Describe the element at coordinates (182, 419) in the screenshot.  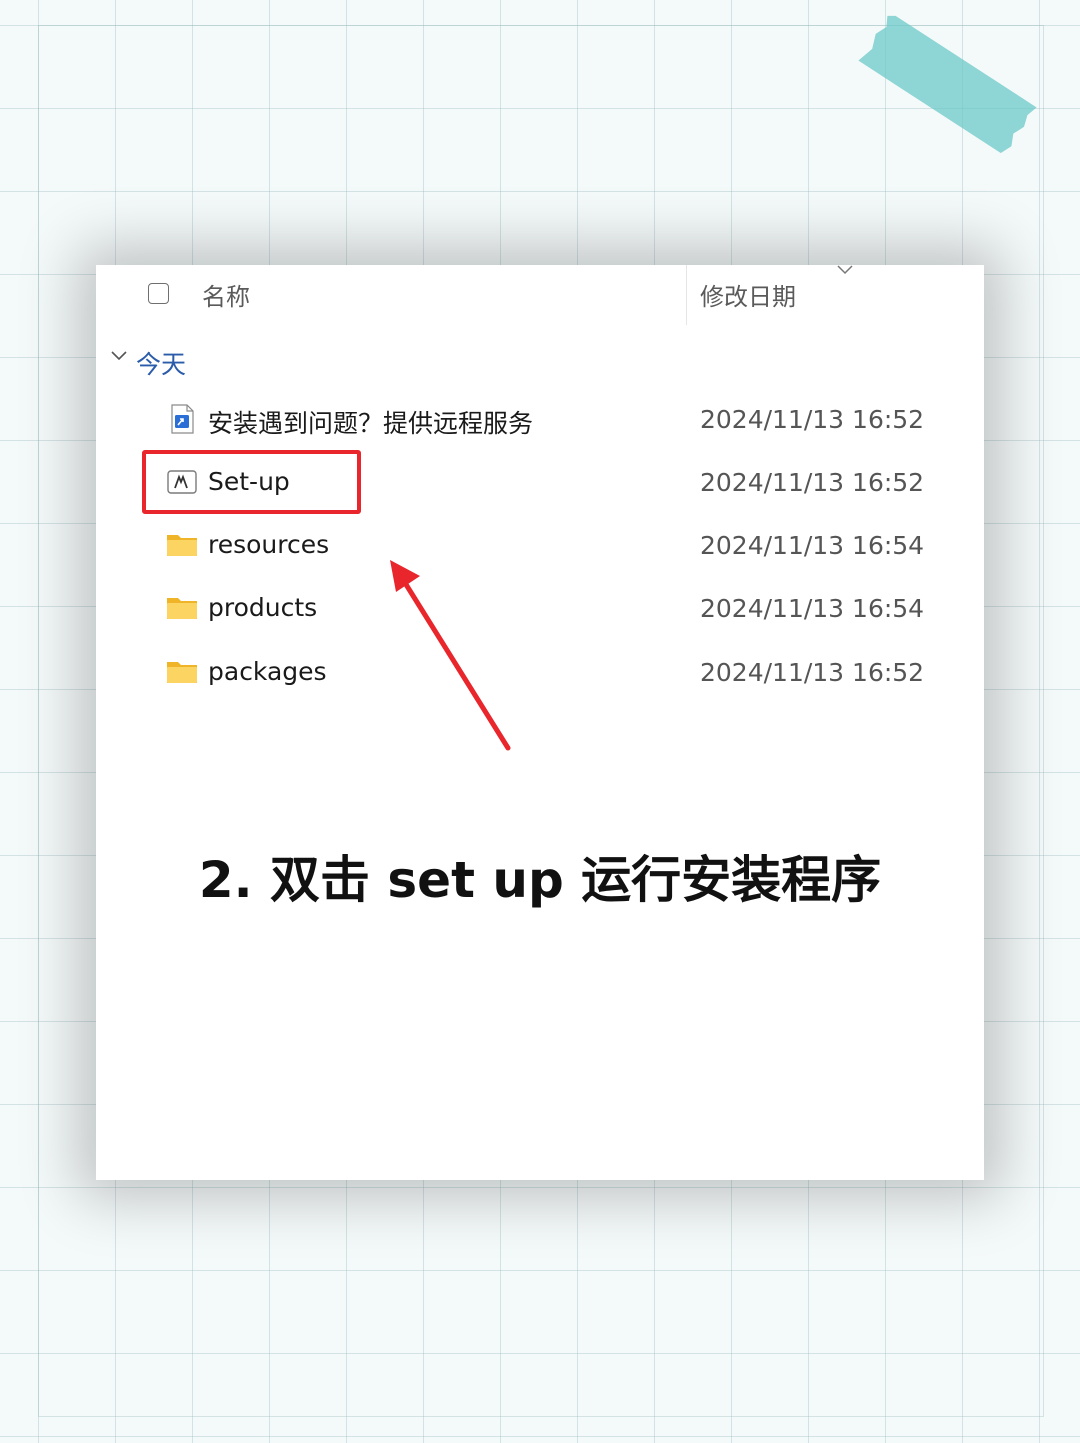
I see `shortcut-file-icon` at that location.